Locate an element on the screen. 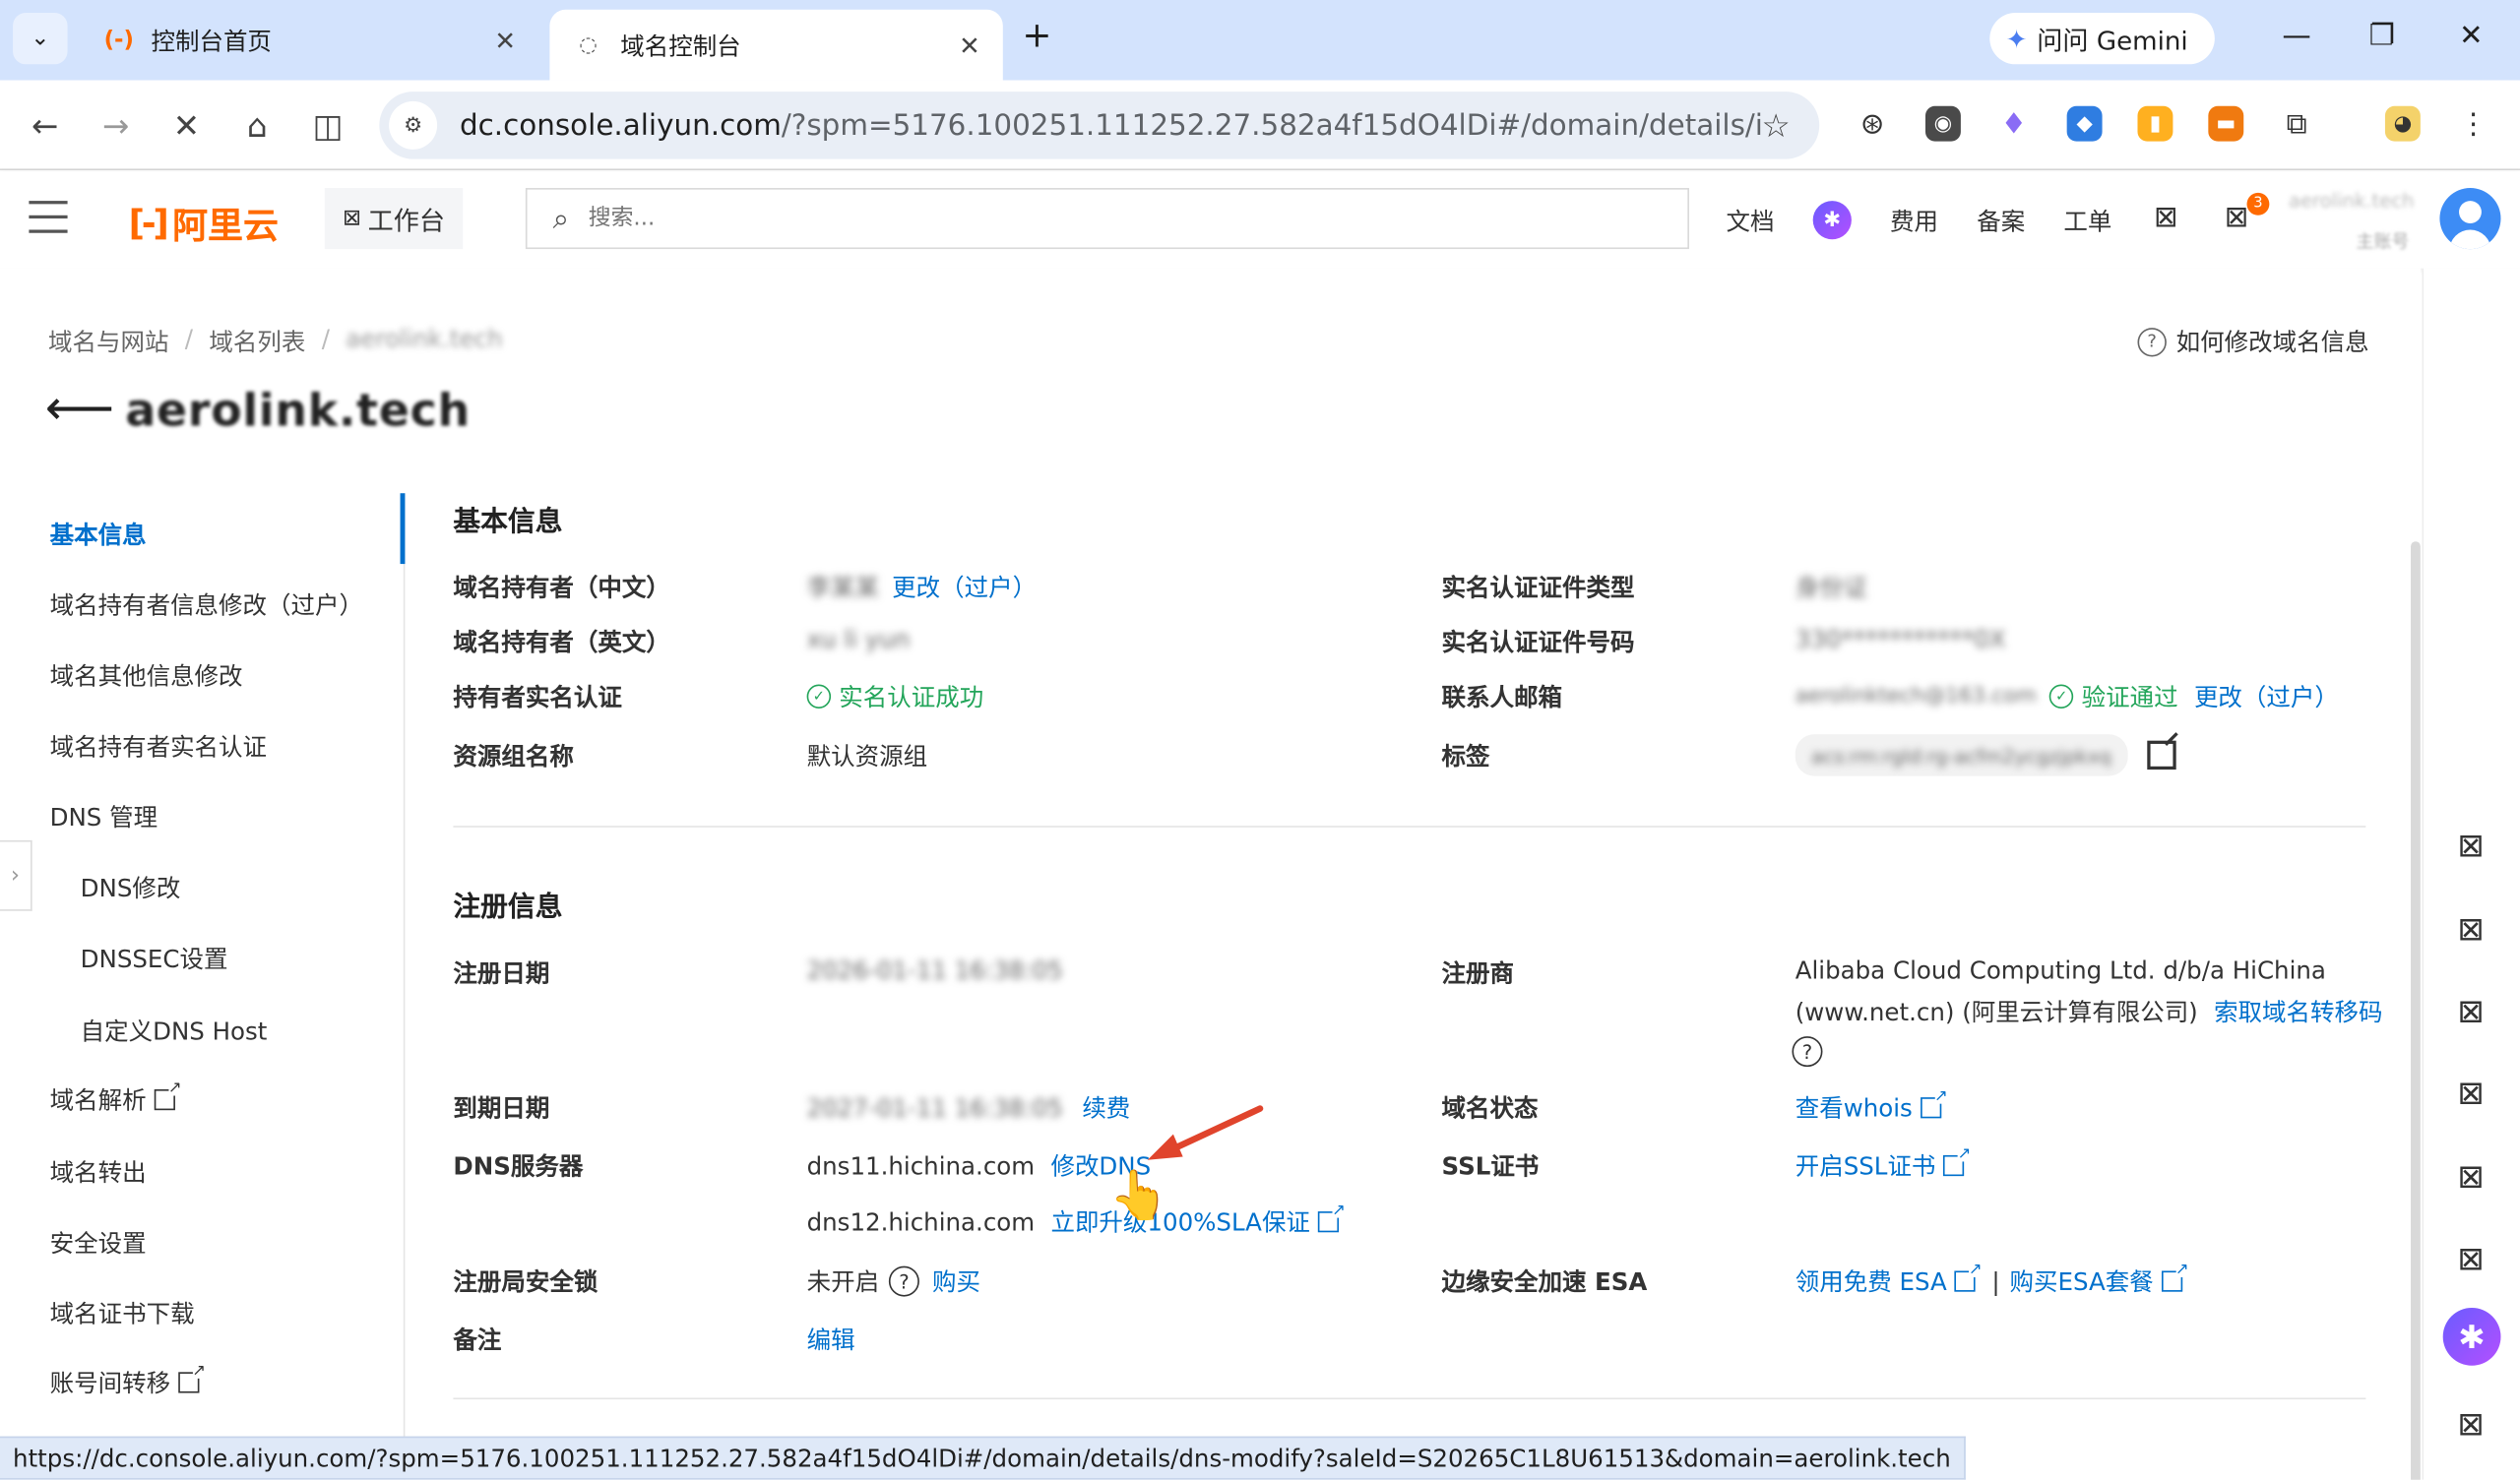 The height and width of the screenshot is (1480, 2520). restore-icon: ❐ is located at coordinates (2382, 36).